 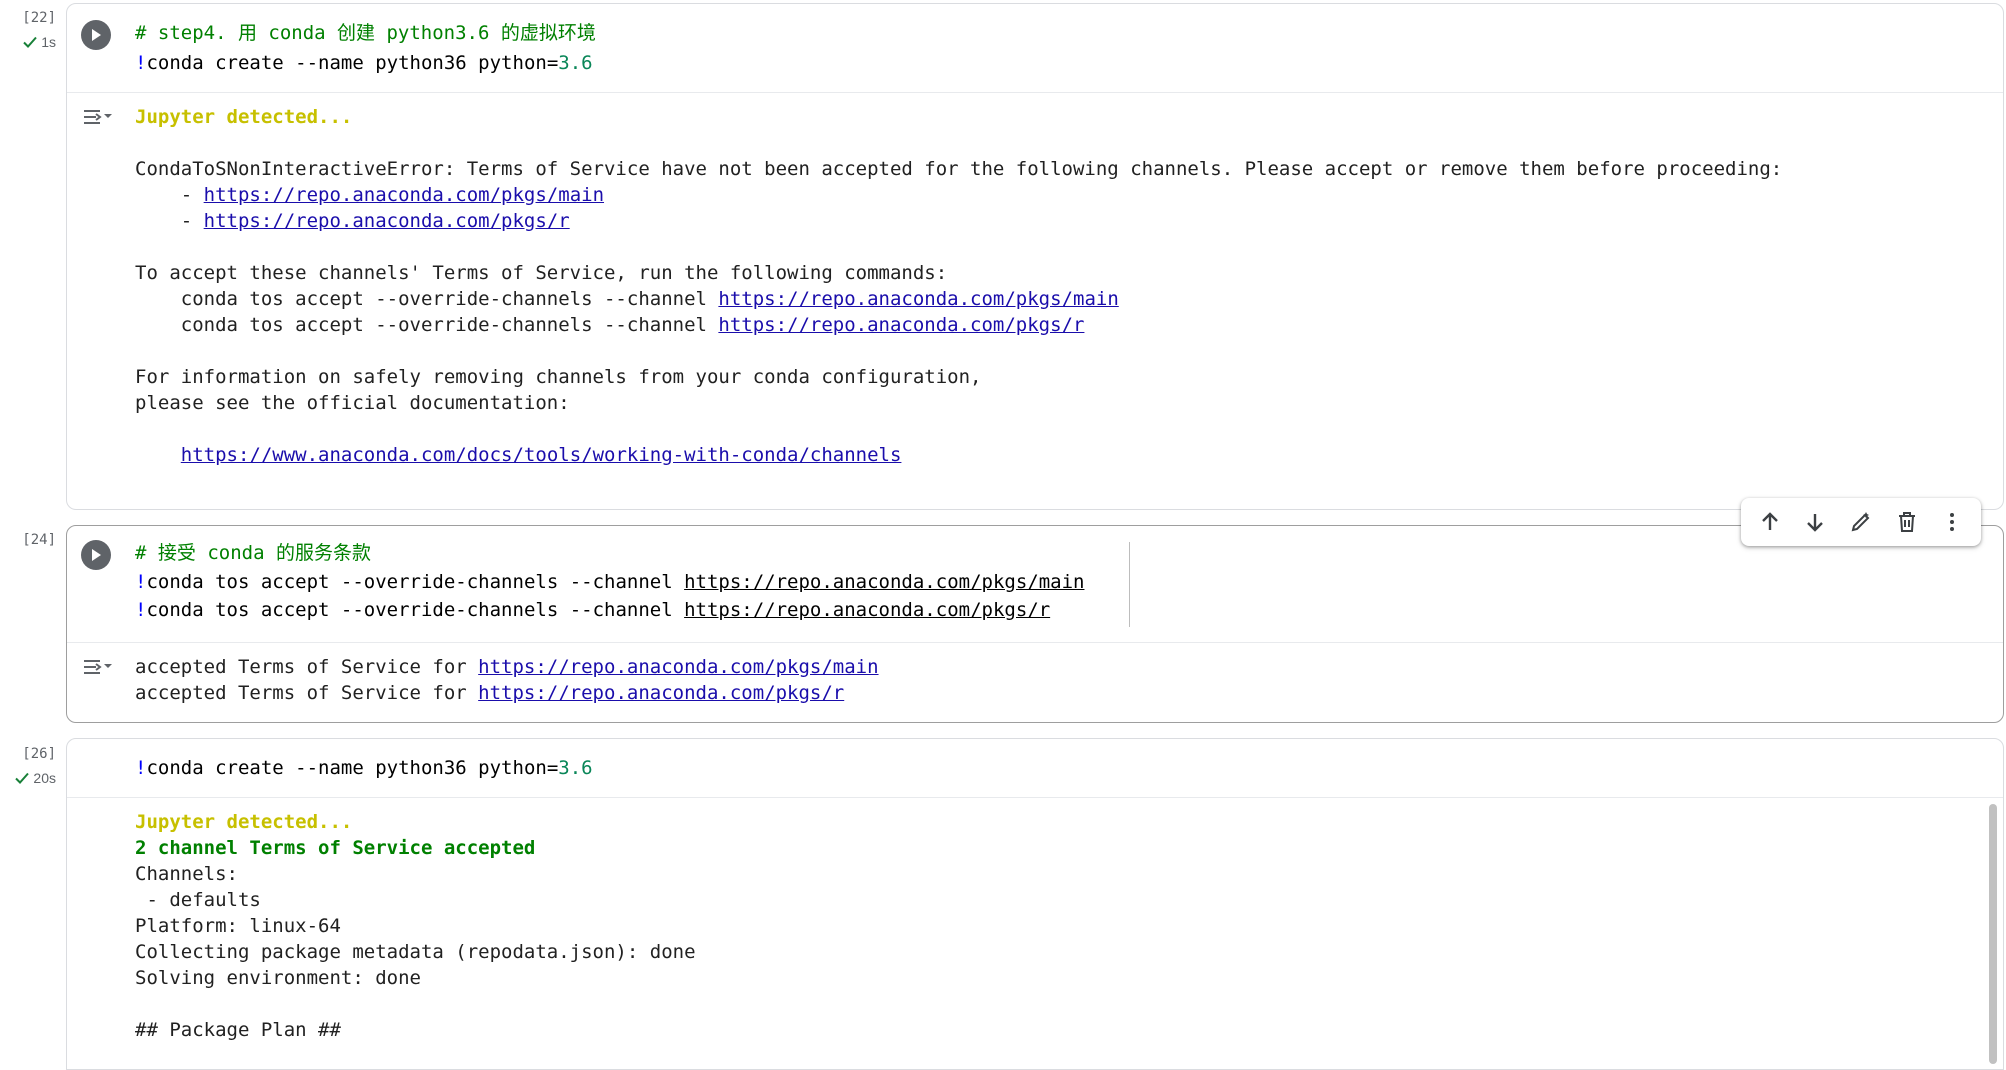 I want to click on cell-26-gutter: [26] 20s, so click(x=30, y=776).